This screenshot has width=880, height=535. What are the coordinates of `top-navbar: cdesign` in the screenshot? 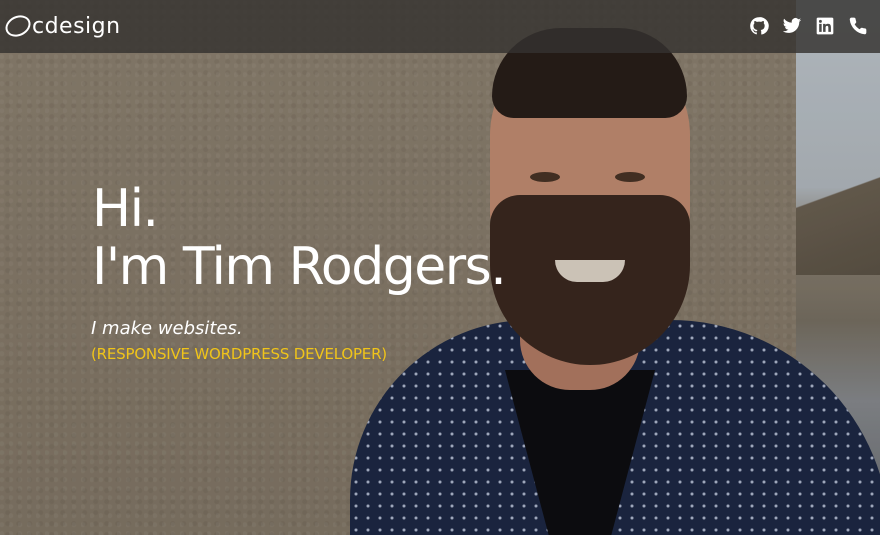 It's located at (440, 26).